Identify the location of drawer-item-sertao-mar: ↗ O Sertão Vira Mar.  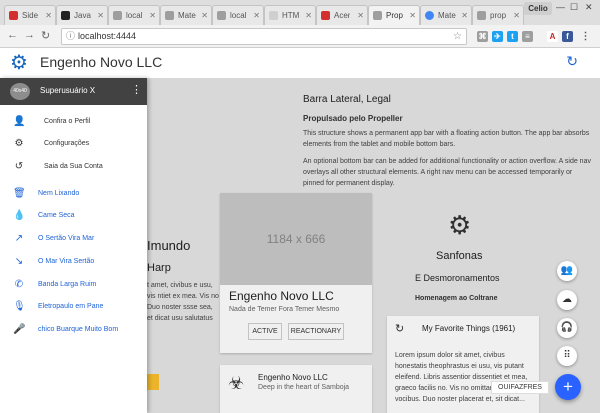
(73, 240).